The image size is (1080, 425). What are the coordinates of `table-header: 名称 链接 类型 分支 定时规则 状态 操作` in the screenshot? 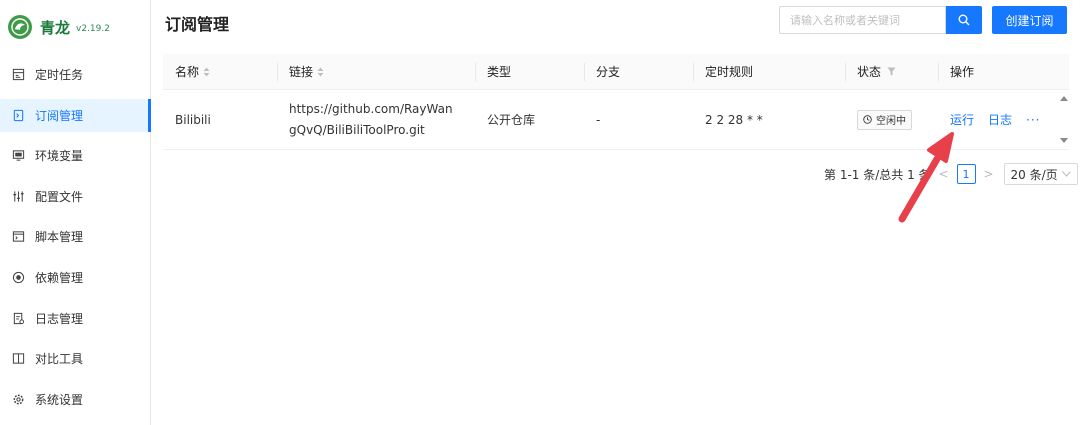 It's located at (616, 72).